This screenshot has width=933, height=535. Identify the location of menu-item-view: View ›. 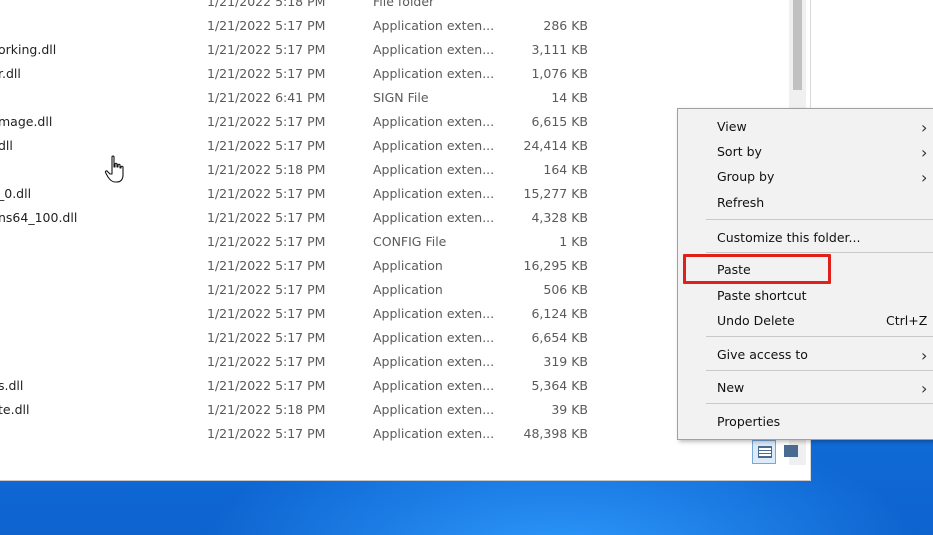
(805, 127).